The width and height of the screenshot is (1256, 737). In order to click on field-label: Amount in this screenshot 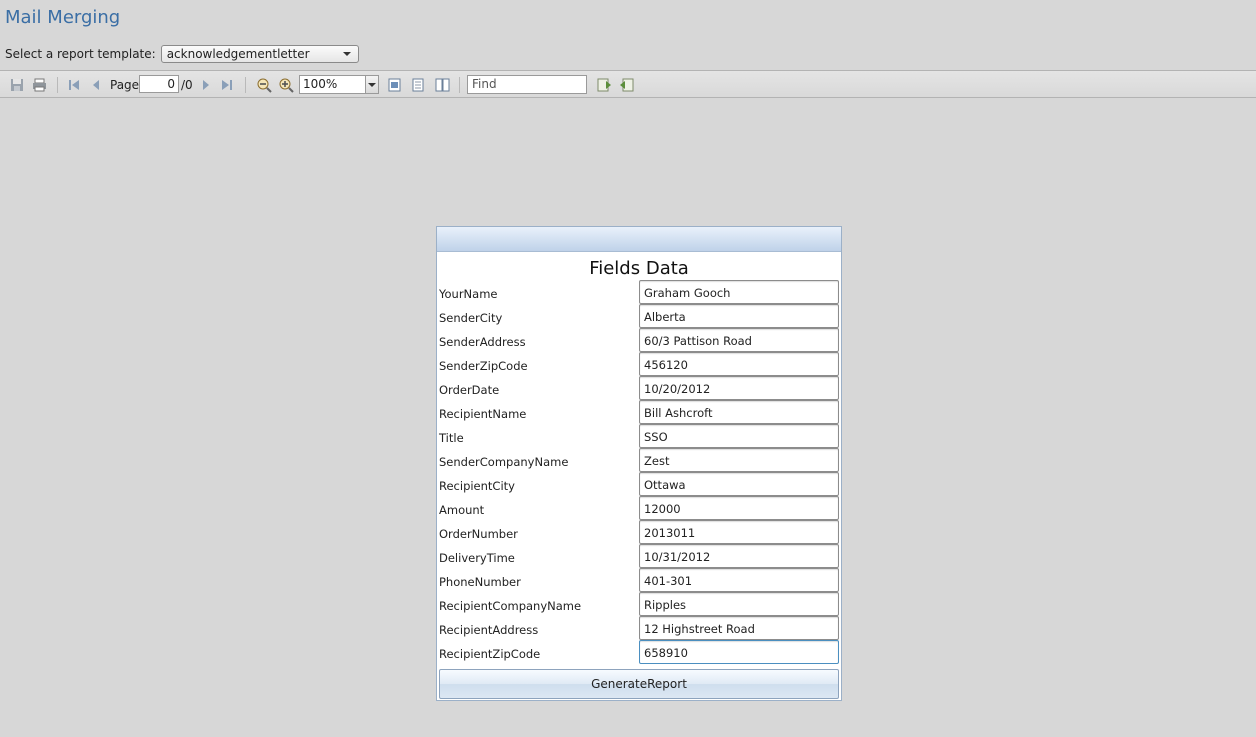, I will do `click(462, 510)`.